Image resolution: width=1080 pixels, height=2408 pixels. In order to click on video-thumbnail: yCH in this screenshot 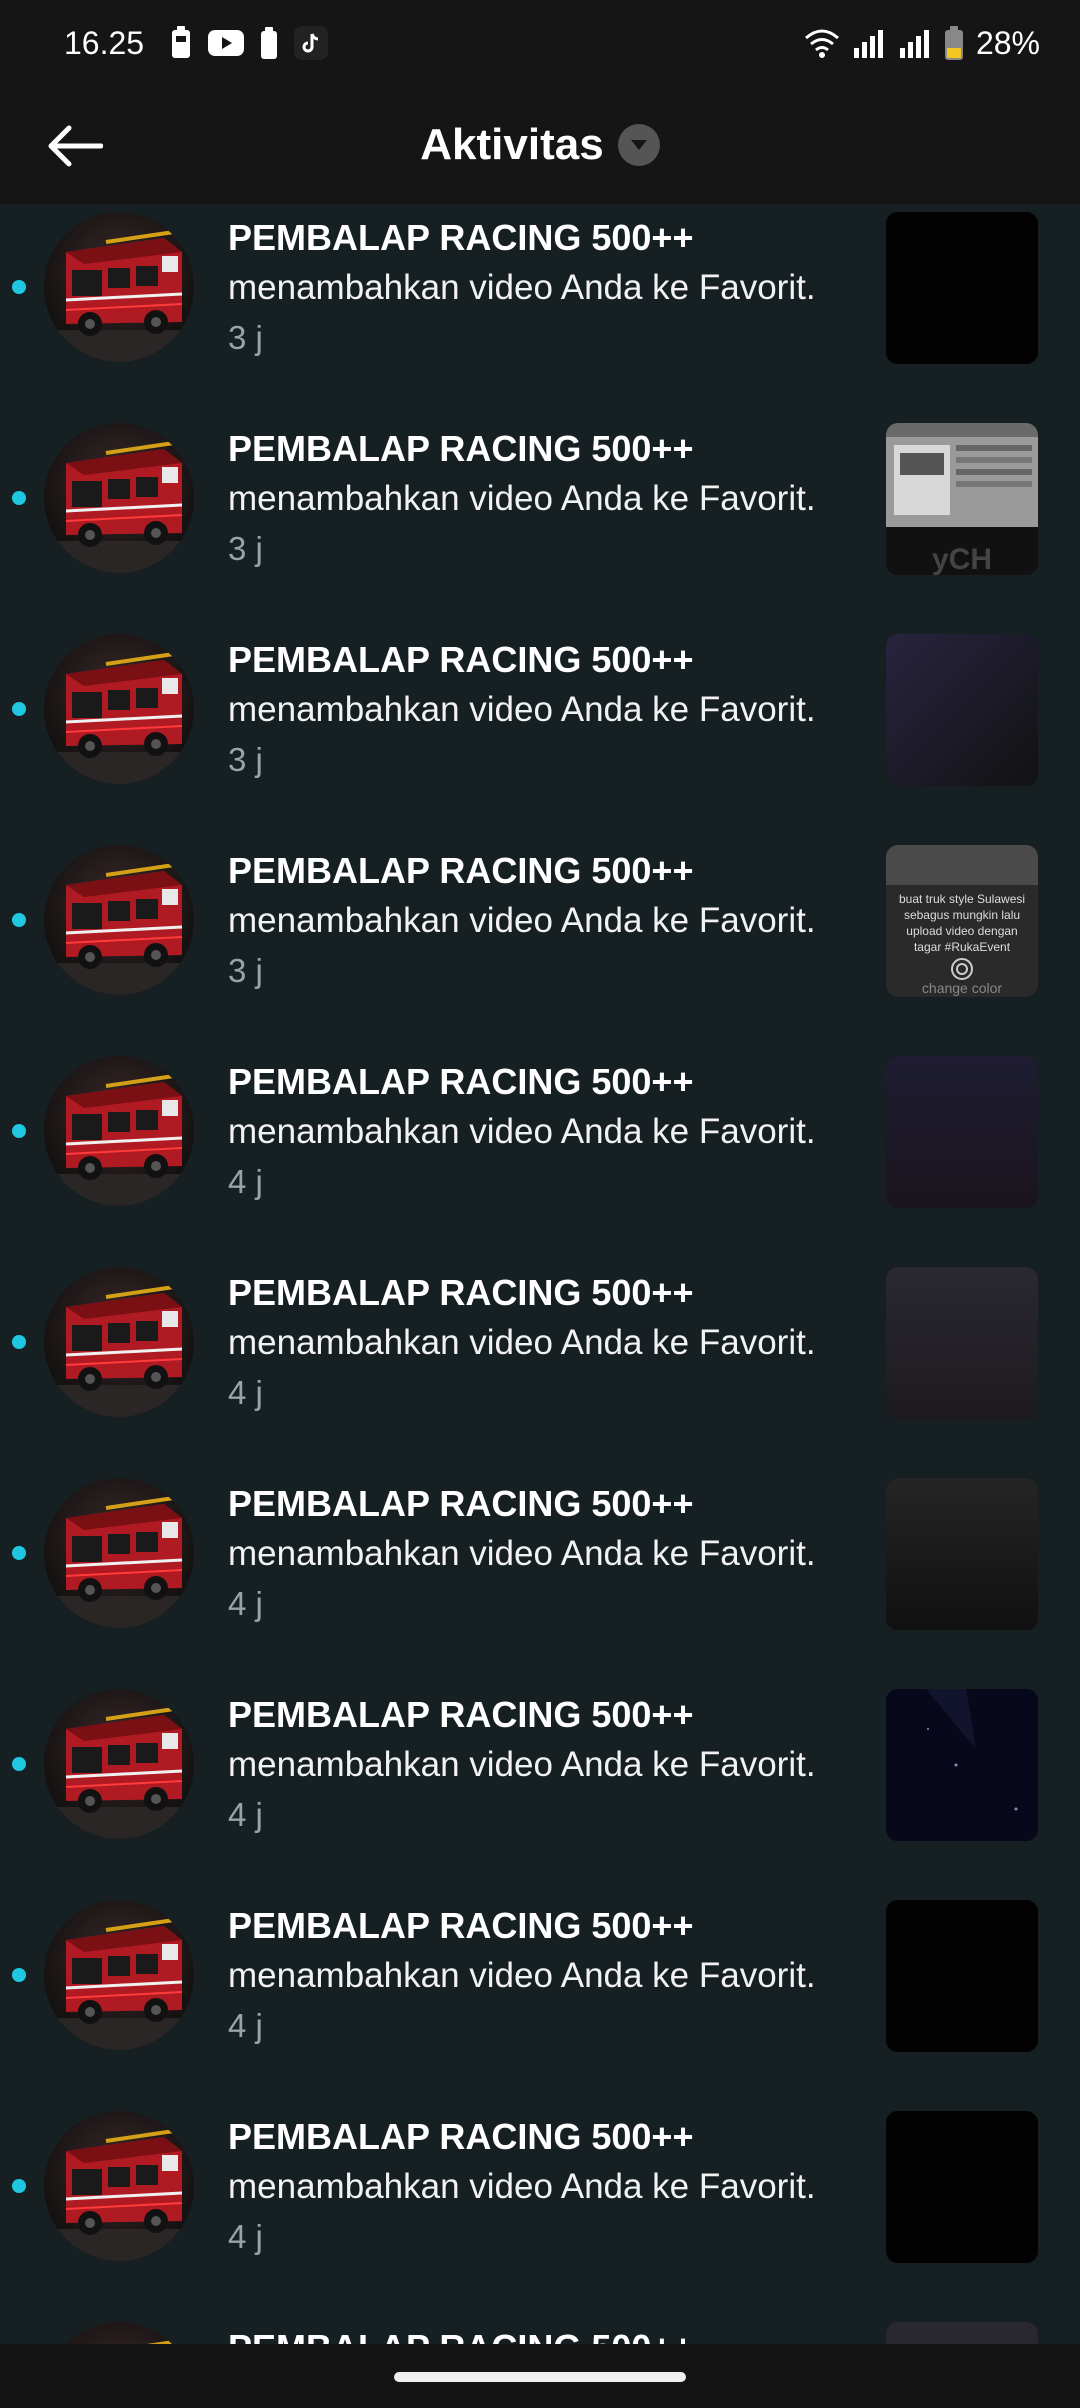, I will do `click(962, 499)`.